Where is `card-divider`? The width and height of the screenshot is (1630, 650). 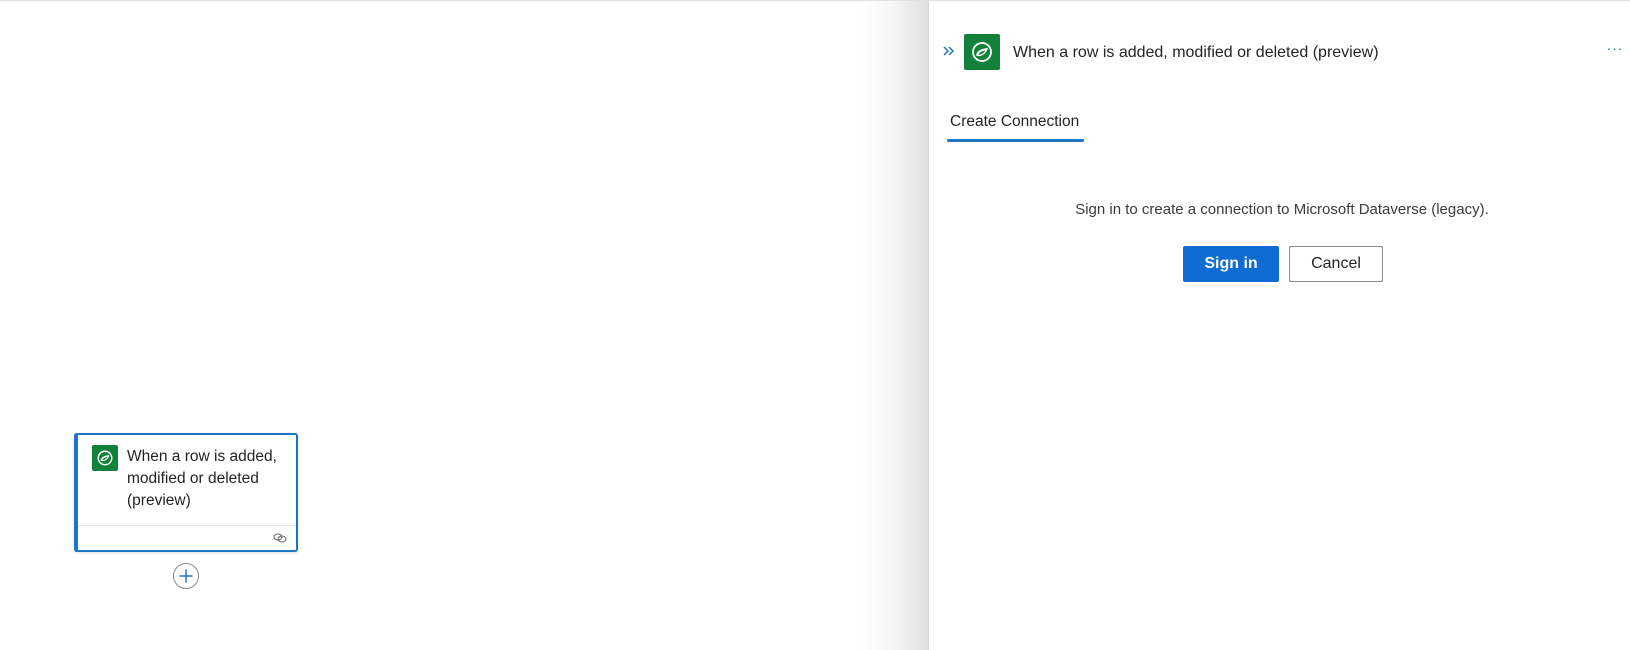
card-divider is located at coordinates (187, 525).